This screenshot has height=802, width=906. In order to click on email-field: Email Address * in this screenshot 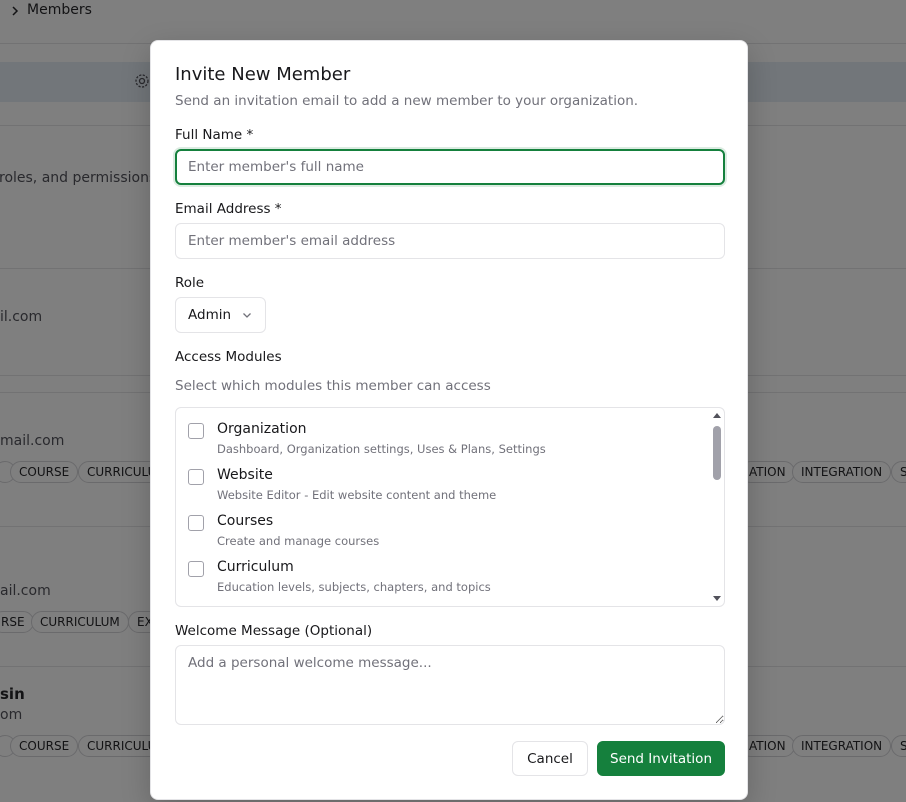, I will do `click(450, 208)`.